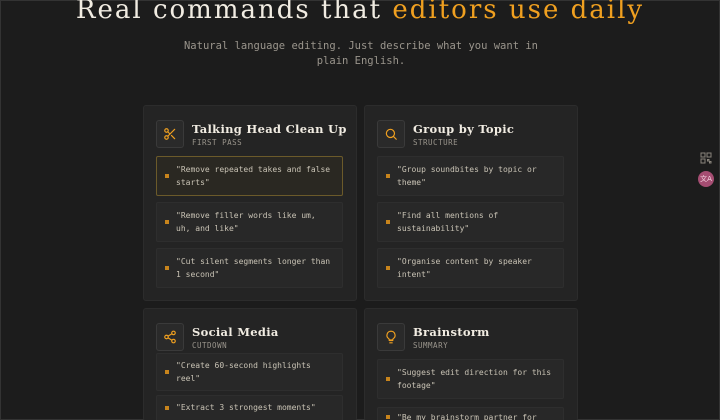 Image resolution: width=720 pixels, height=420 pixels. What do you see at coordinates (467, 176) in the screenshot?
I see `command-text: "Group soundbites by topic or theme"` at bounding box center [467, 176].